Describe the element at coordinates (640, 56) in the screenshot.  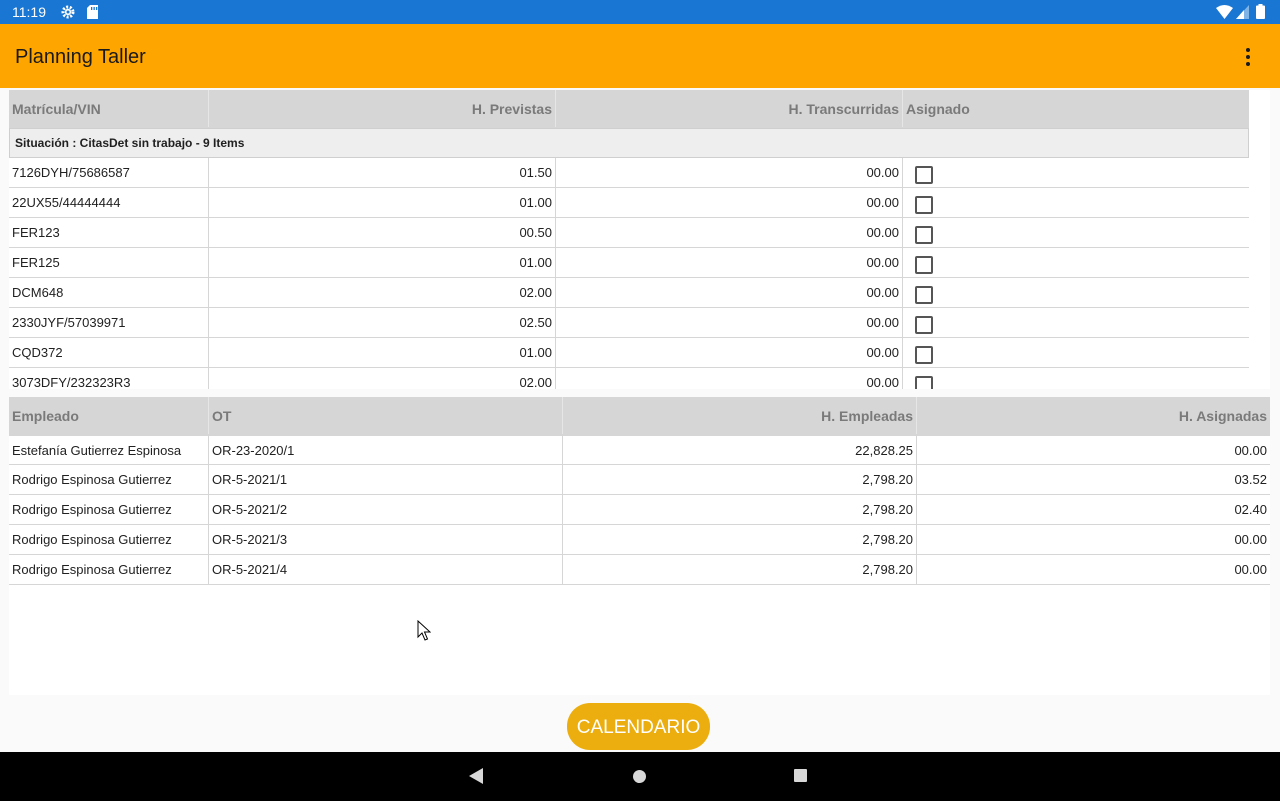
I see `app-bar: Planning Taller` at that location.